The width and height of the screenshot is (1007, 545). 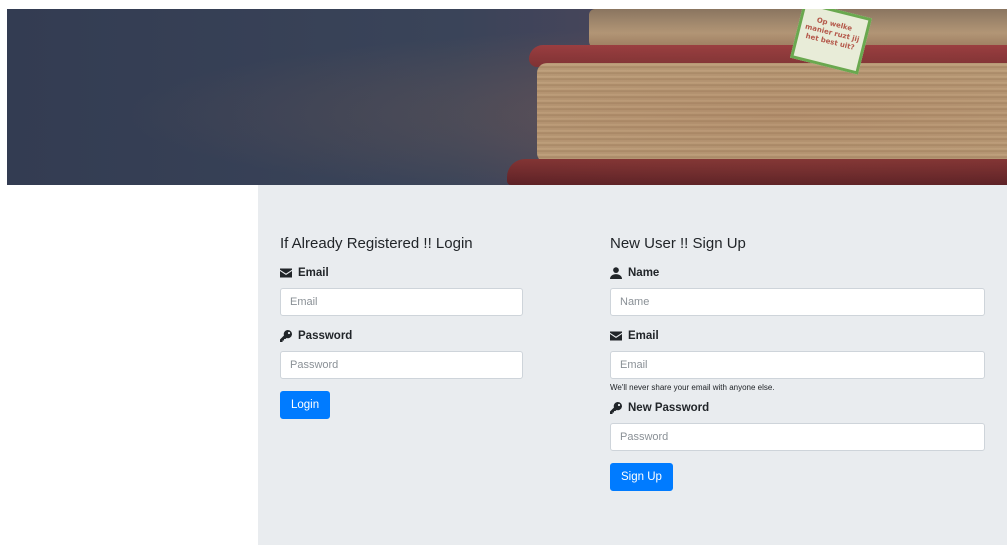 I want to click on signup-button: Sign Up, so click(x=641, y=477).